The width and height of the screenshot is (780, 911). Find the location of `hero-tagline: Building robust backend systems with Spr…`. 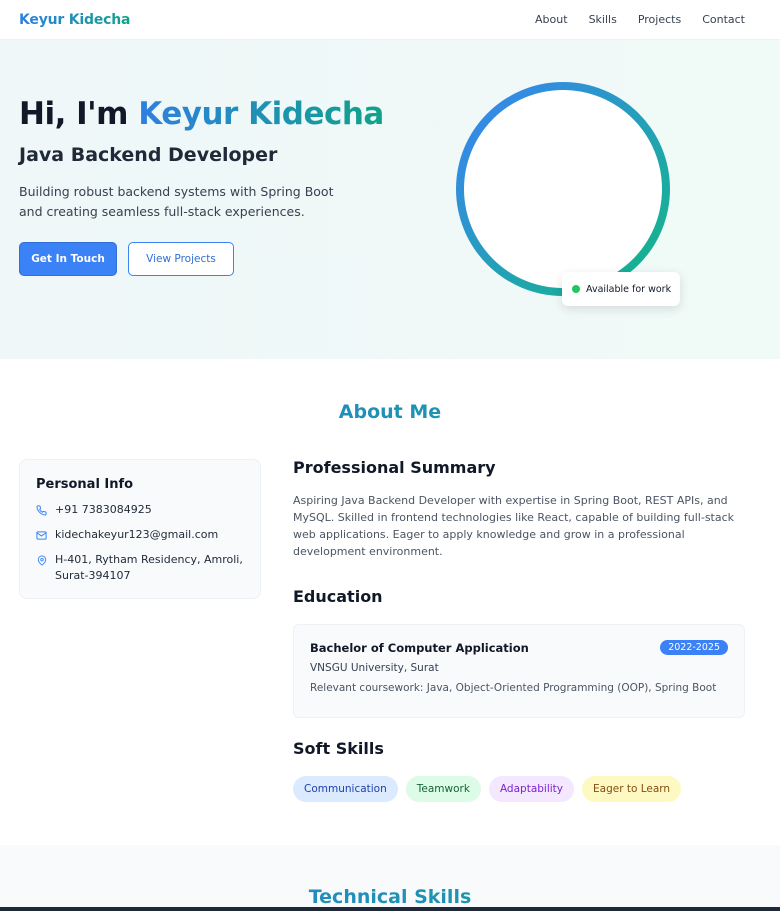

hero-tagline: Building robust backend systems with Spr… is located at coordinates (176, 201).